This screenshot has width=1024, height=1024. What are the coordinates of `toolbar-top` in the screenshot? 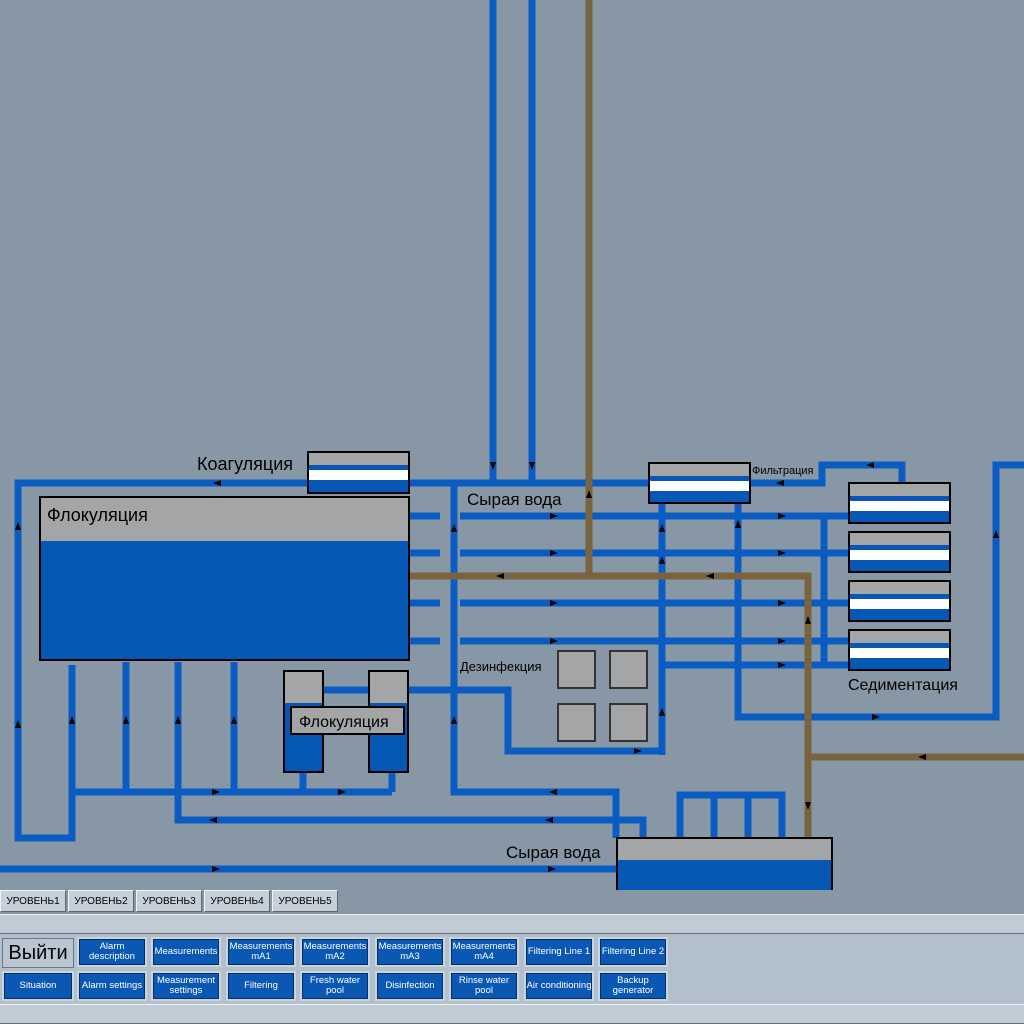 It's located at (512, 924).